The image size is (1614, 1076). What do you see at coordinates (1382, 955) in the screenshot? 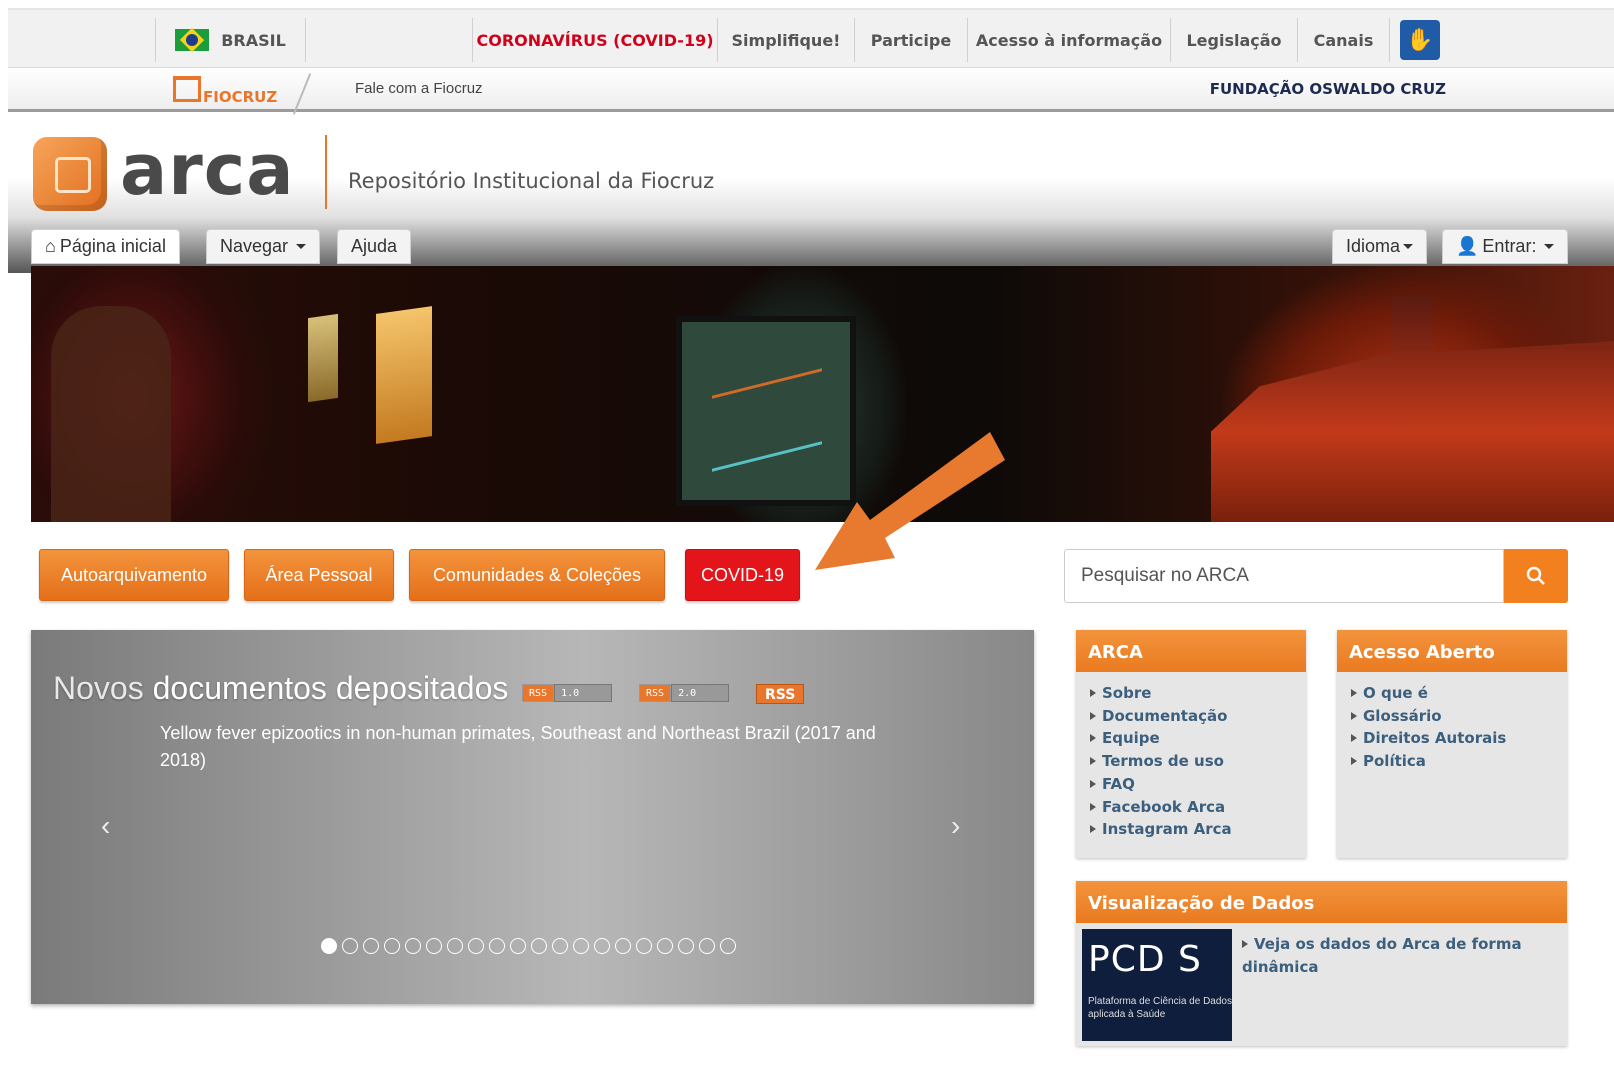
I see `data-panel-link-label: Veja os dados do Arca de forma dinâmica` at bounding box center [1382, 955].